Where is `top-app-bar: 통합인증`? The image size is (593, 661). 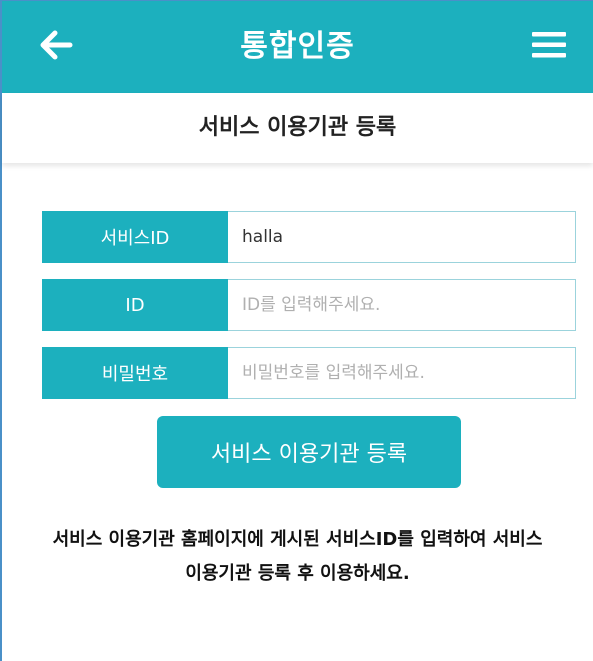
top-app-bar: 통합인증 is located at coordinates (297, 47).